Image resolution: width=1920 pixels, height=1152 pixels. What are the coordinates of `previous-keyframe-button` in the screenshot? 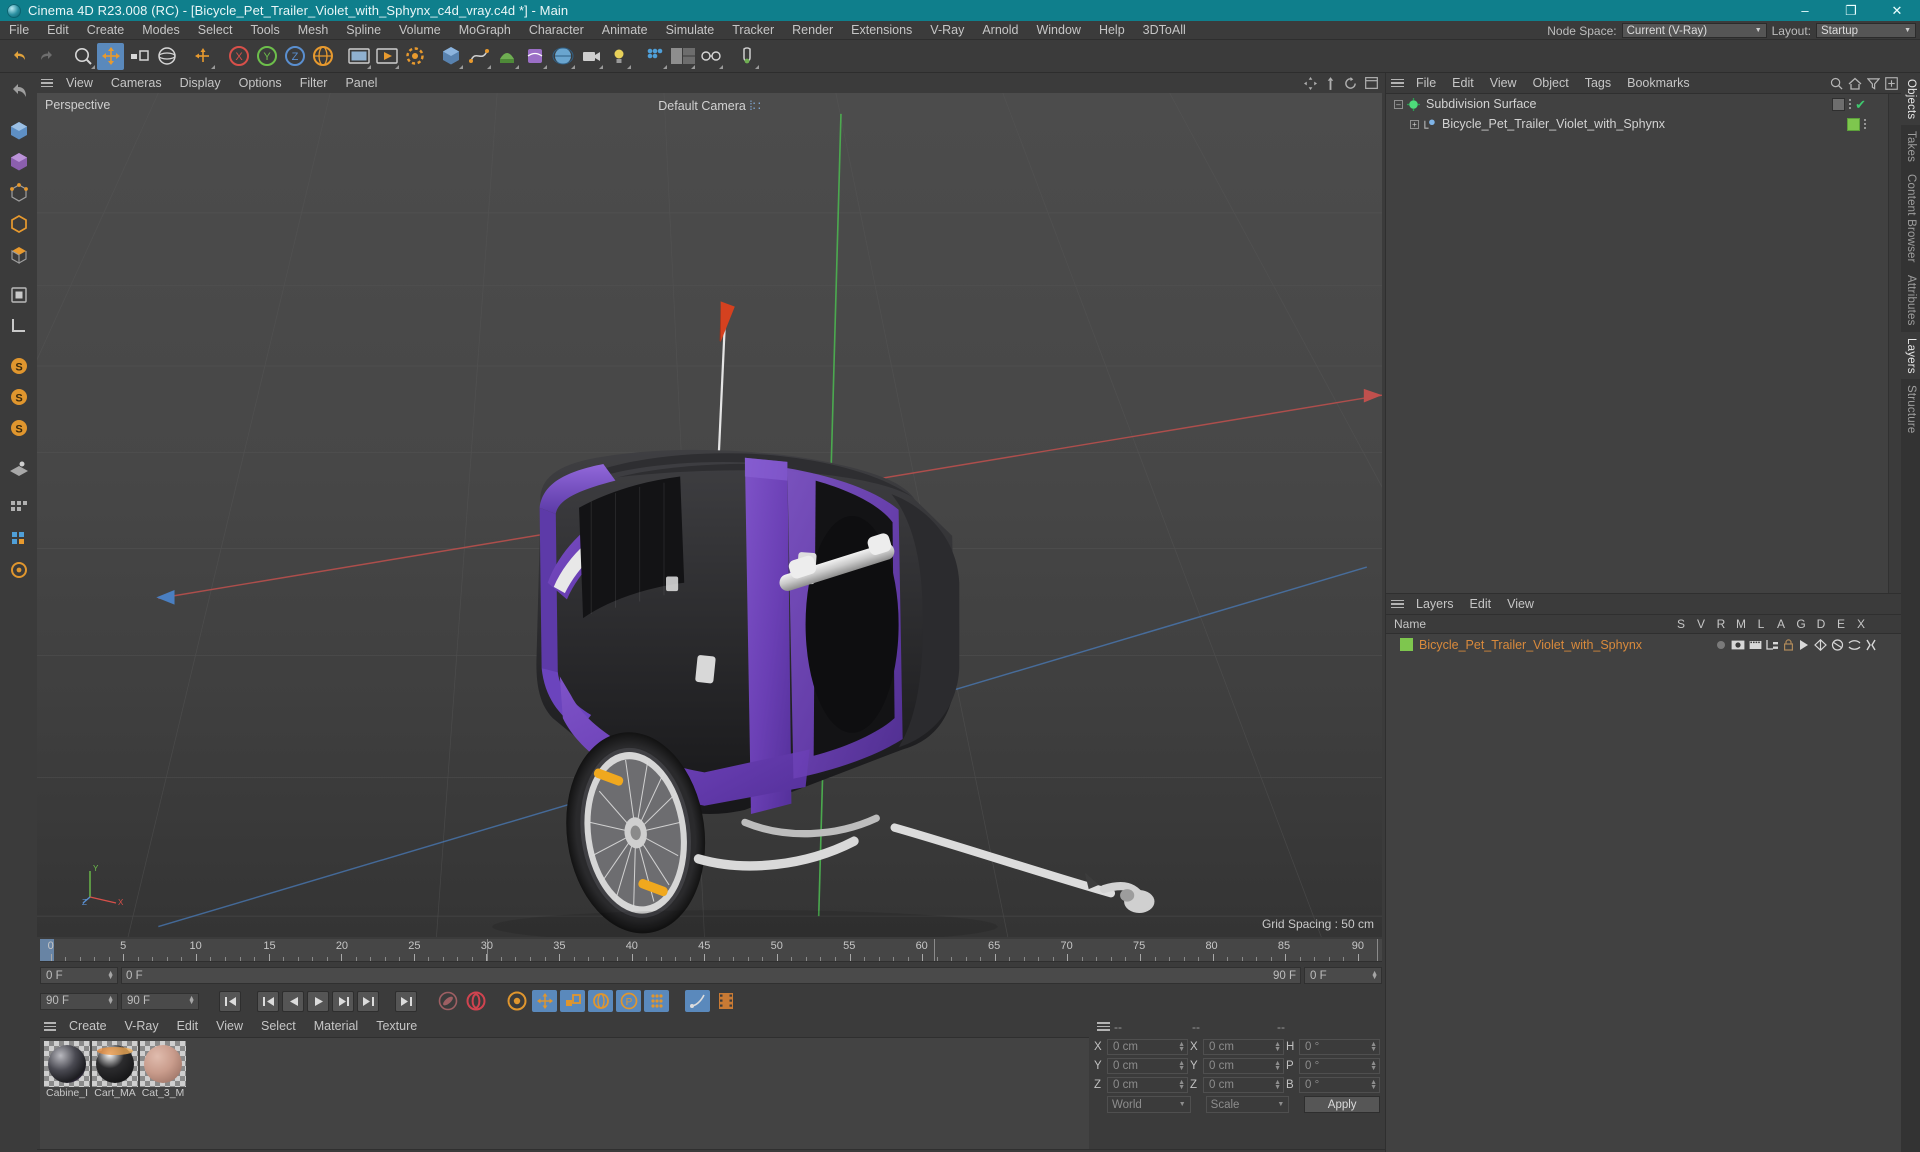 It's located at (268, 1001).